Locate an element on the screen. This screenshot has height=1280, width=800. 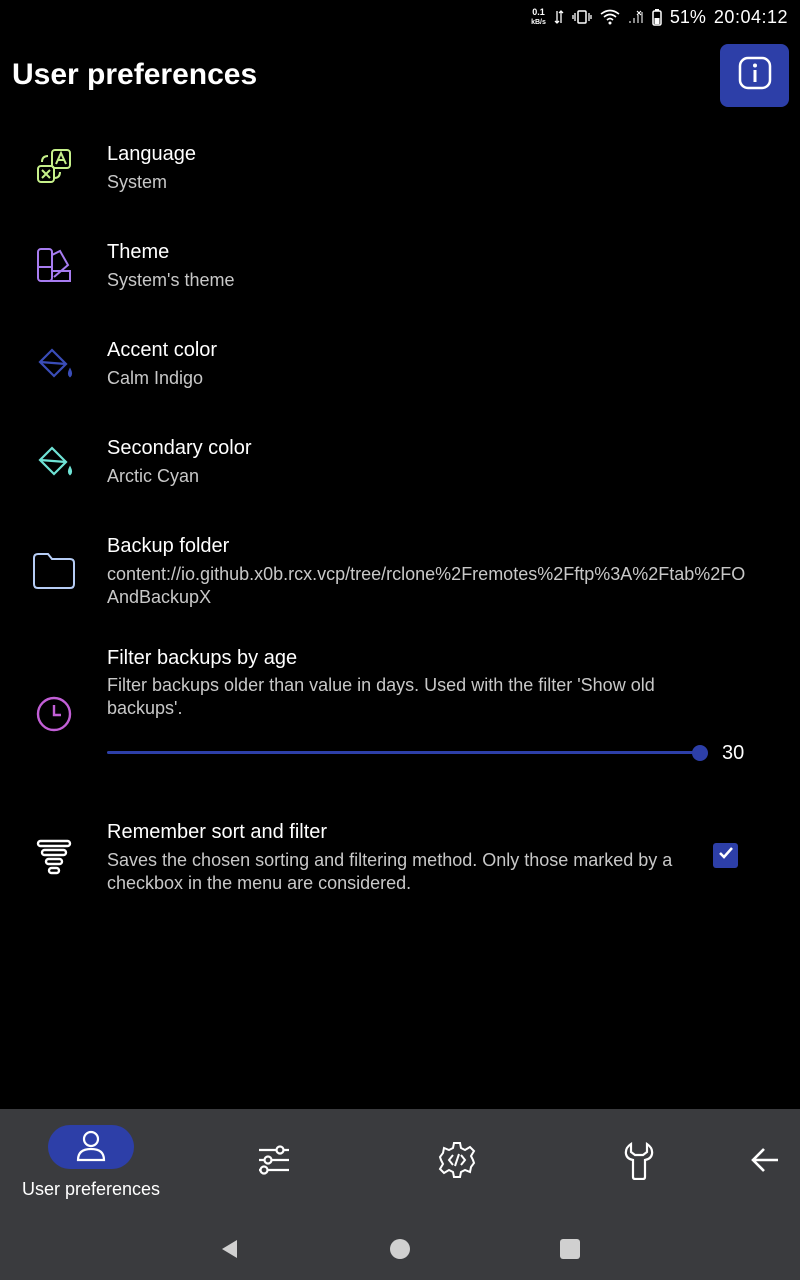
circle-home-icon is located at coordinates (400, 1251).